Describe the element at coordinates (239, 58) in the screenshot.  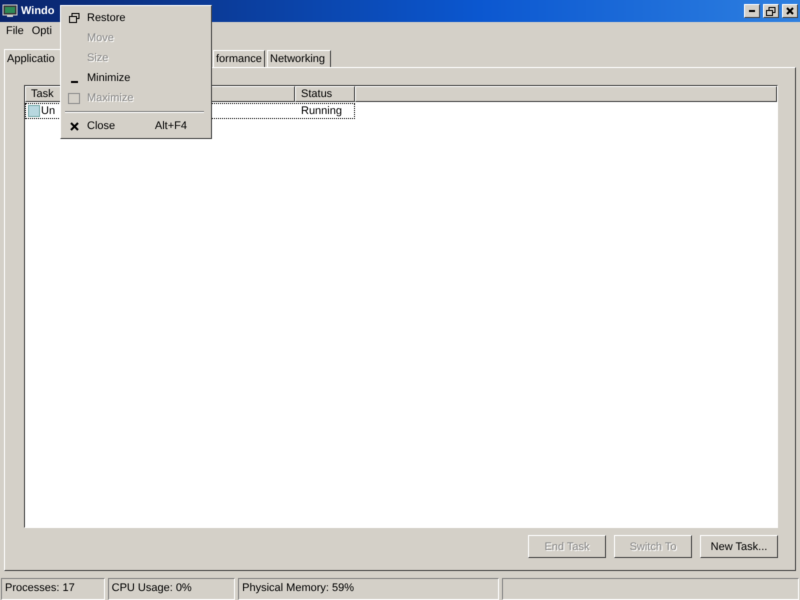
I see `tab: formance` at that location.